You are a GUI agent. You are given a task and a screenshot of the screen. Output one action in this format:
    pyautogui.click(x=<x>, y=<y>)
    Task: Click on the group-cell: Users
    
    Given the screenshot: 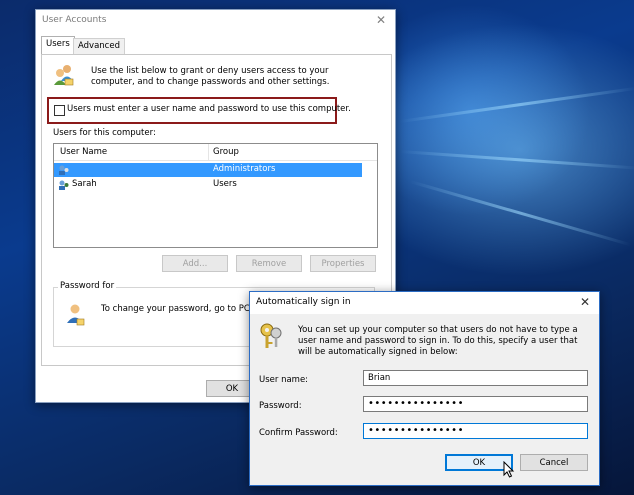 What is the action you would take?
    pyautogui.click(x=225, y=184)
    